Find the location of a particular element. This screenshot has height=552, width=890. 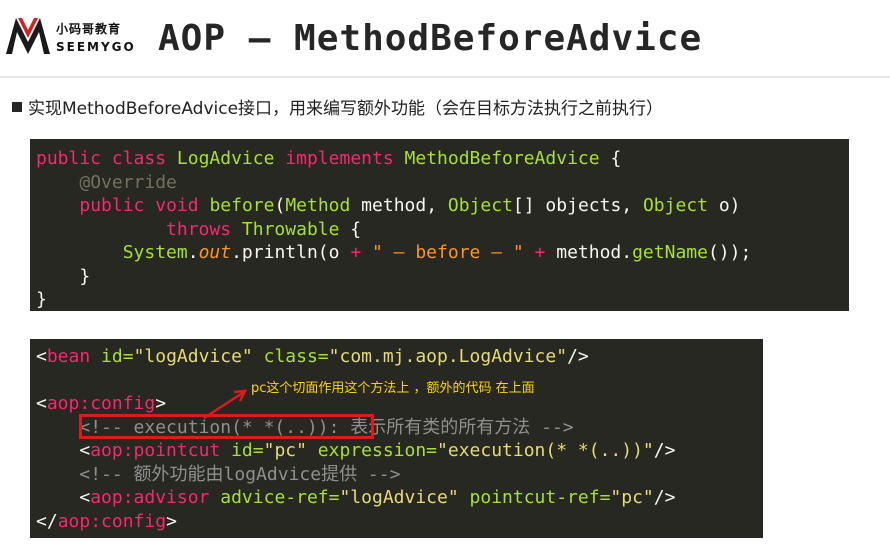

code-line: @Override is located at coordinates (442, 183).